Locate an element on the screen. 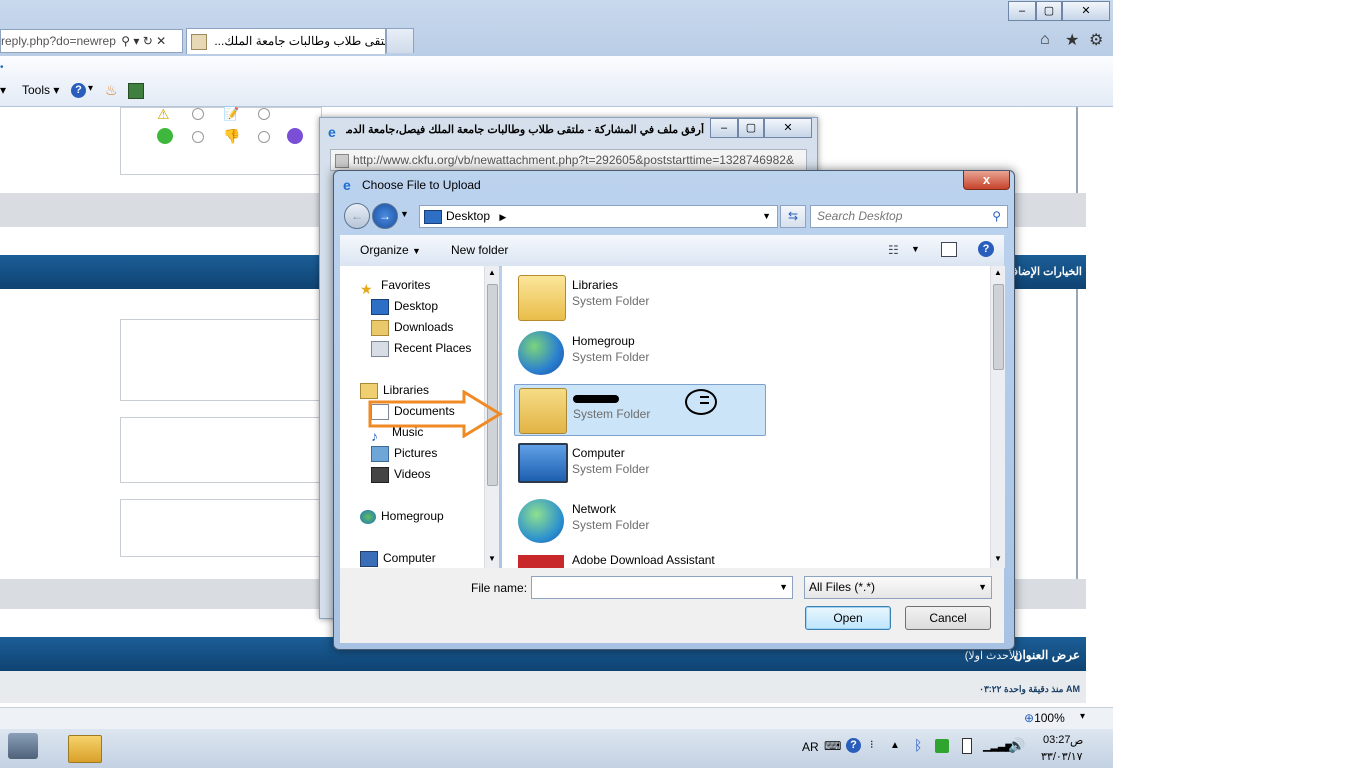 This screenshot has height=768, width=1366. options-tray-icon: ⁝ is located at coordinates (872, 744).